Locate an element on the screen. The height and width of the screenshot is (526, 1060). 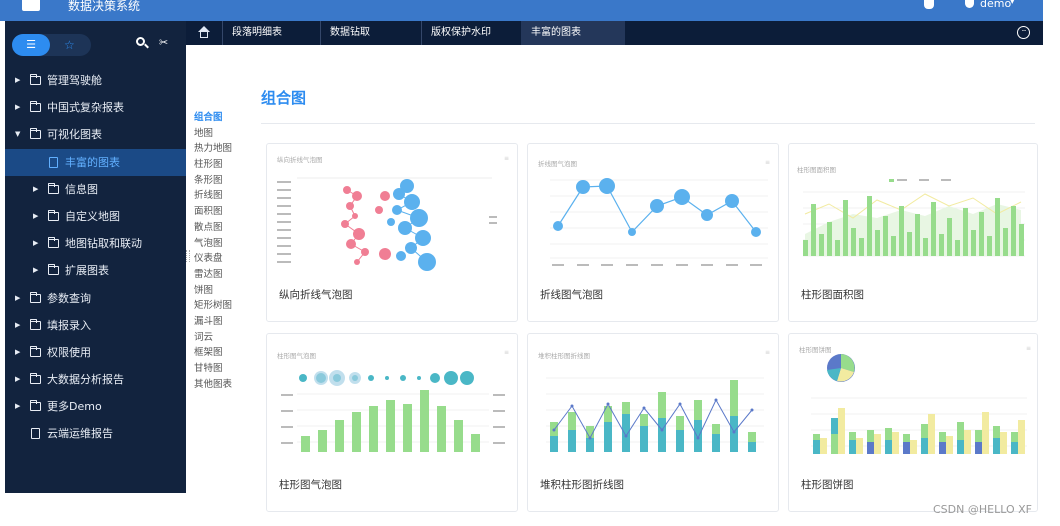
category-item: 面积图 is located at coordinates (219, 212).